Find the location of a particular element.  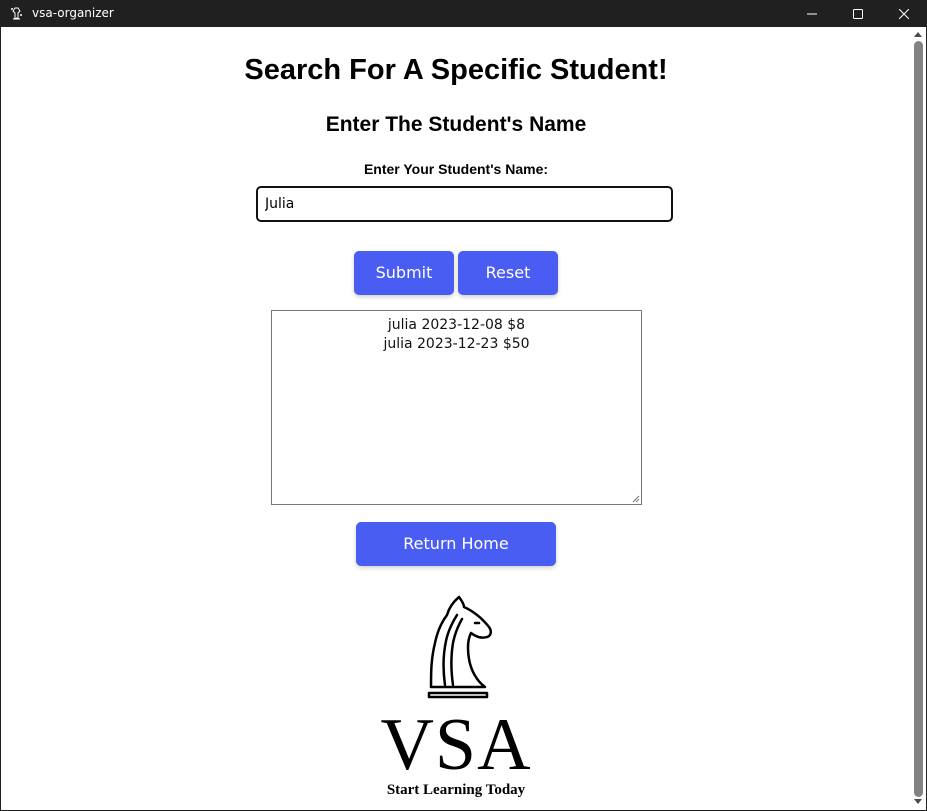

page-title: Search For A Specific Student! is located at coordinates (456, 70).